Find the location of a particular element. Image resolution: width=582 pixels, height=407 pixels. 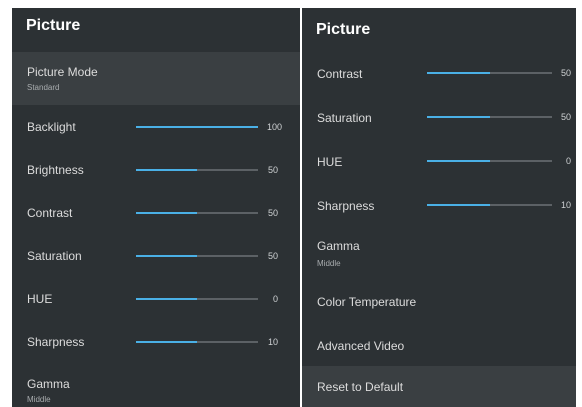

picture-mode-item: Picture Mode Standard is located at coordinates (156, 78).